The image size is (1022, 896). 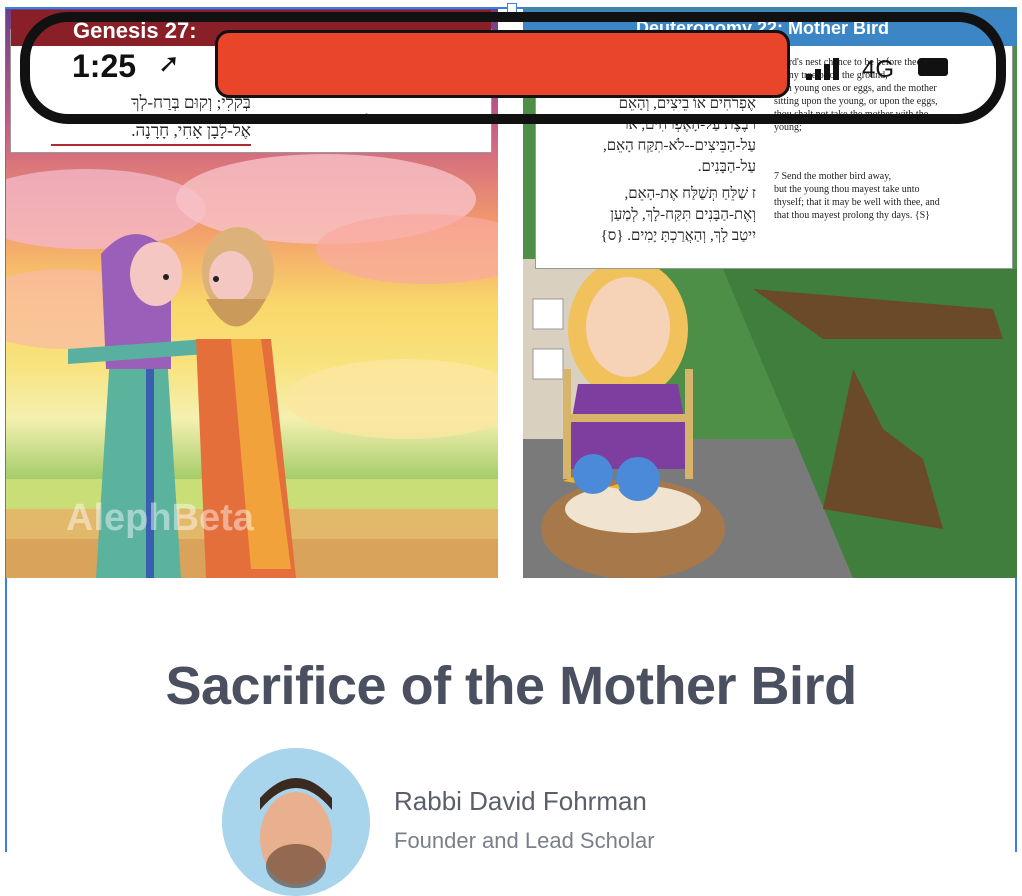 I want to click on signal-icon, so click(x=823, y=69).